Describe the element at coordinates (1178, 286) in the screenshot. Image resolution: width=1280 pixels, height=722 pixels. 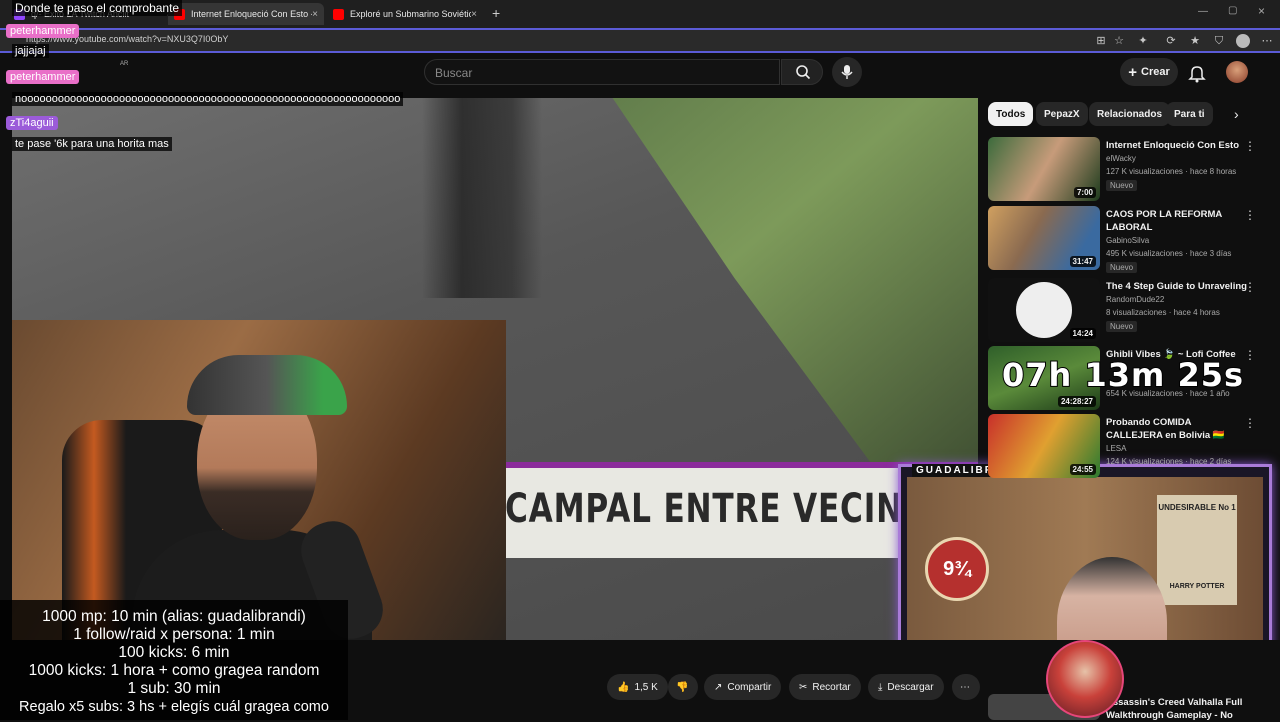
I see `video-title: The 4 Step Guide to Unraveling` at that location.